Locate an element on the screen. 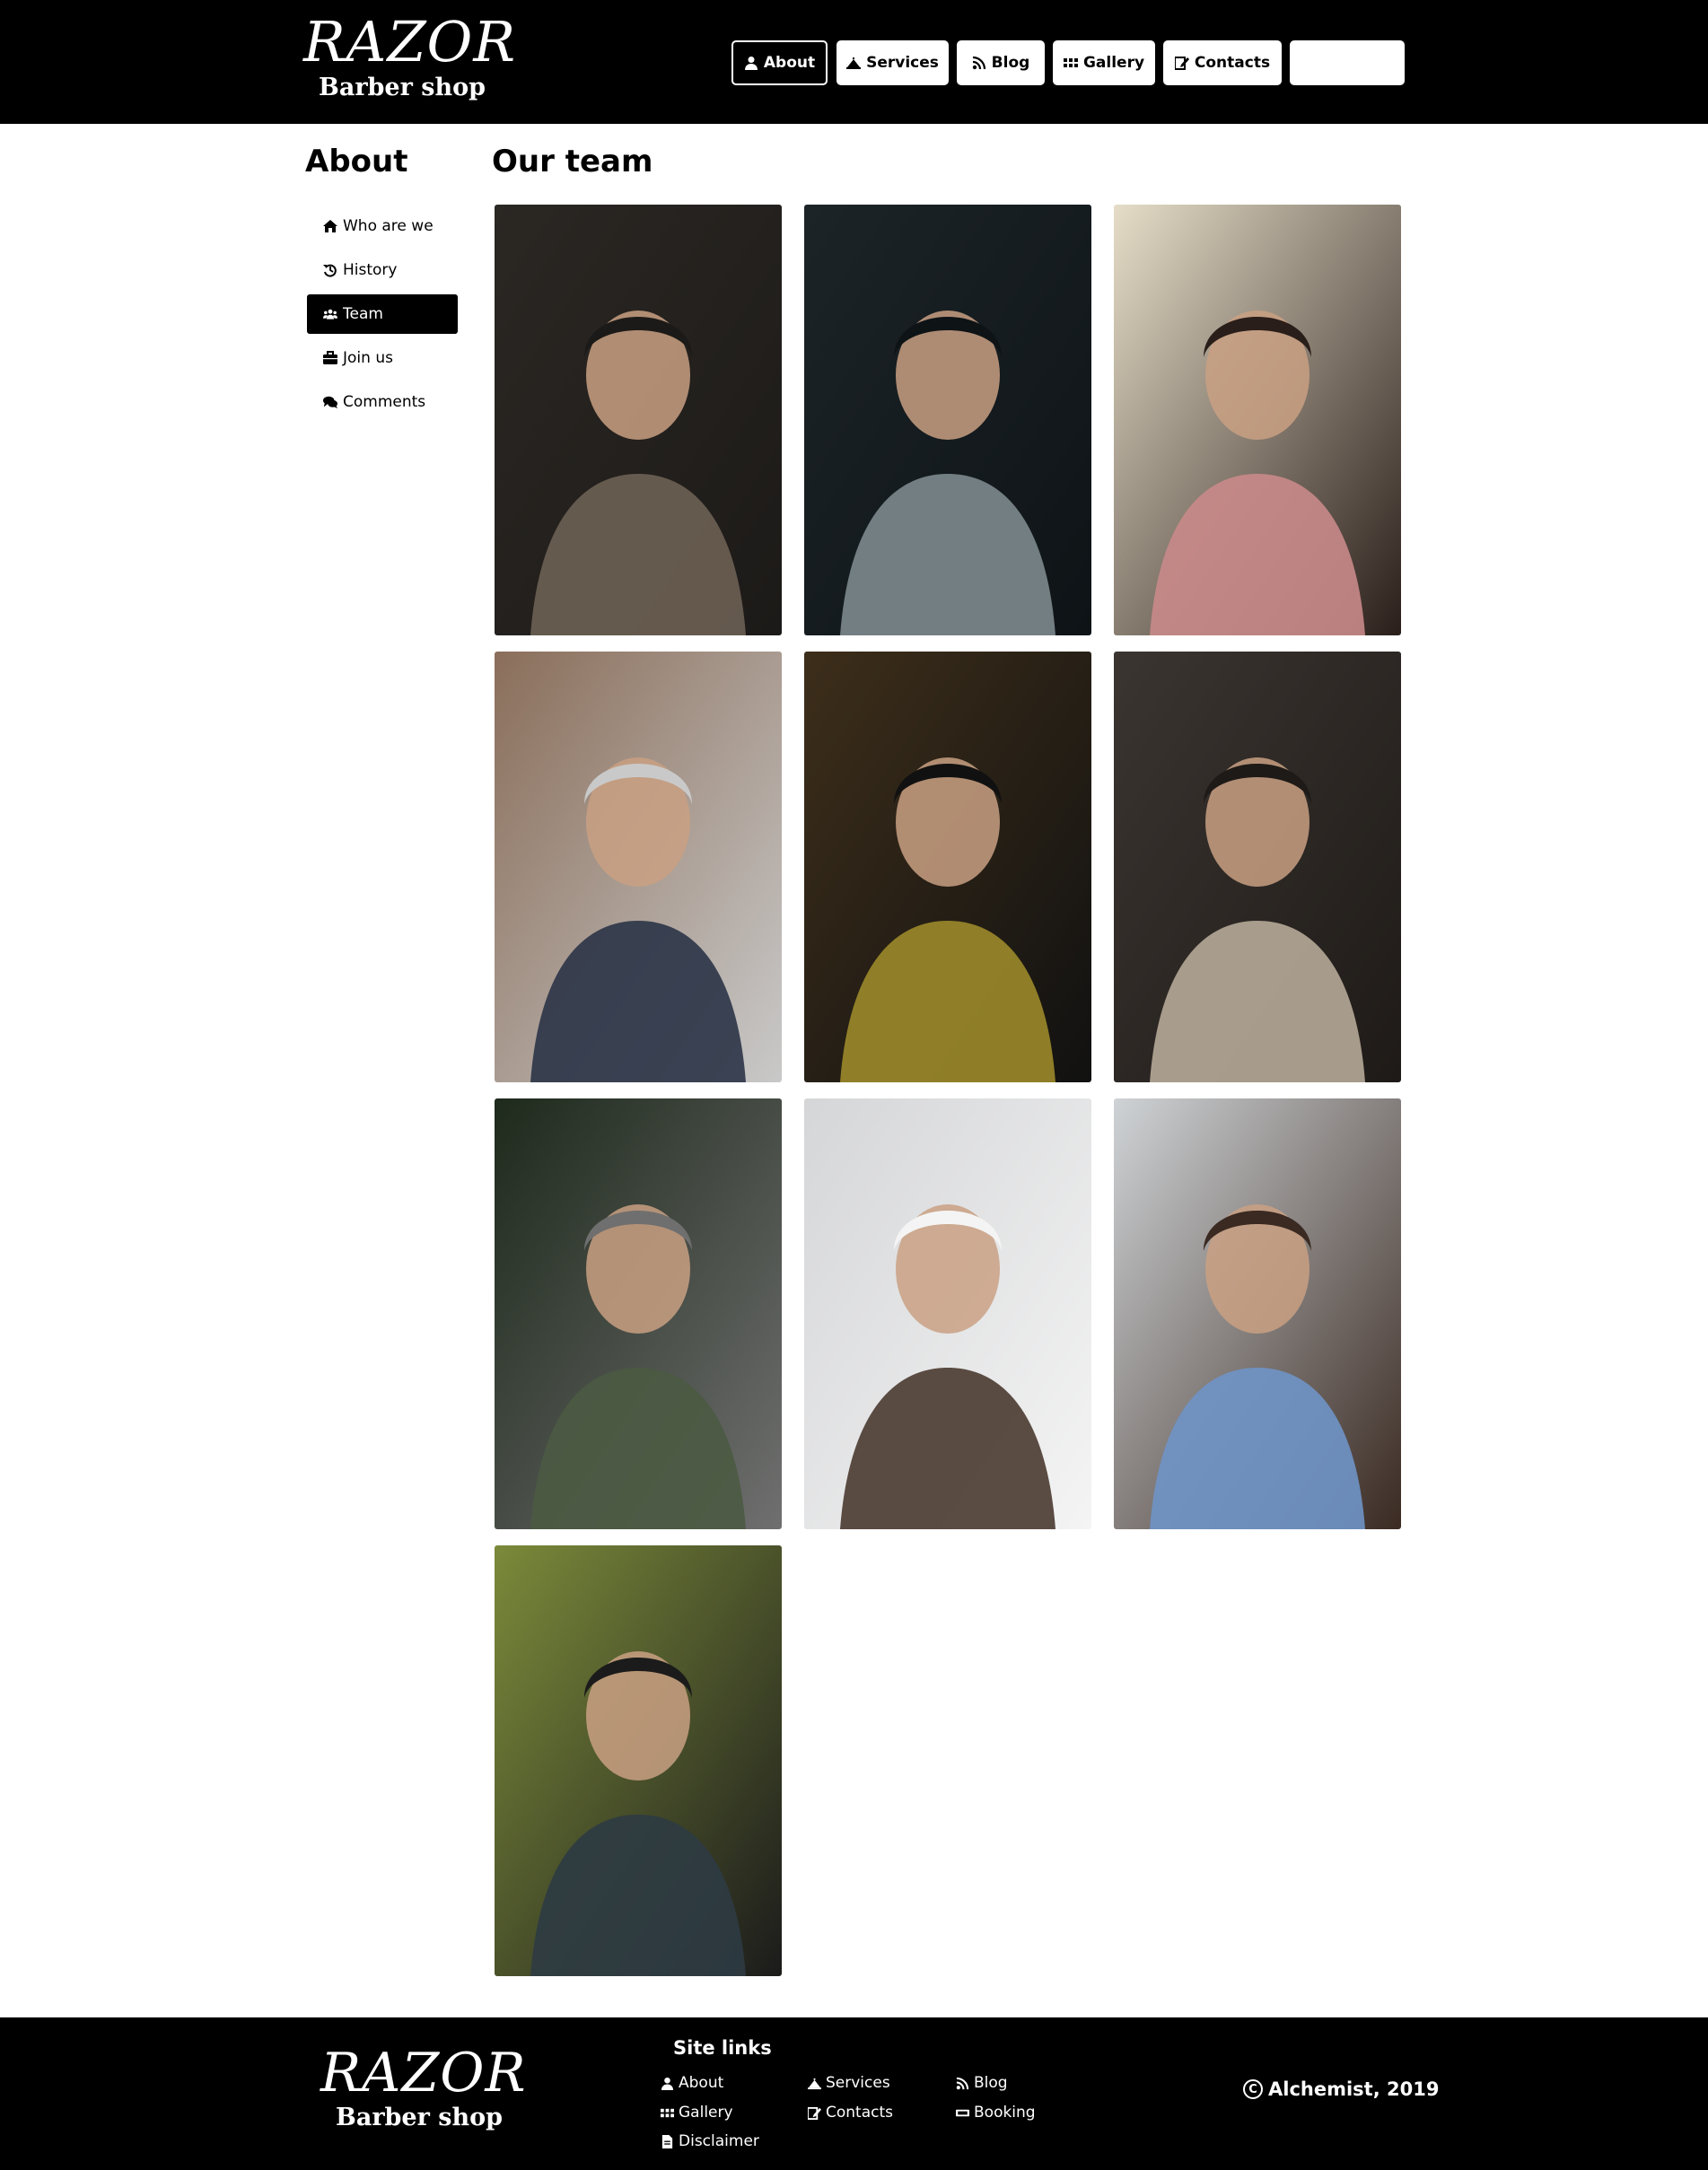 The width and height of the screenshot is (1708, 2170). footer-link-label: Gallery is located at coordinates (706, 2113).